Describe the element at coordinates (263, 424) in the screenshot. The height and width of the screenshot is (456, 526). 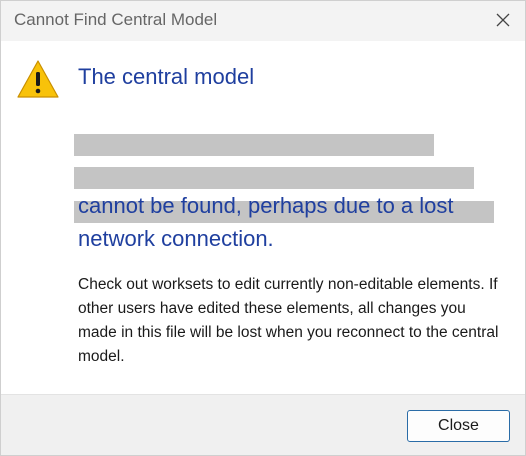
I see `dialog-footer: Close` at that location.